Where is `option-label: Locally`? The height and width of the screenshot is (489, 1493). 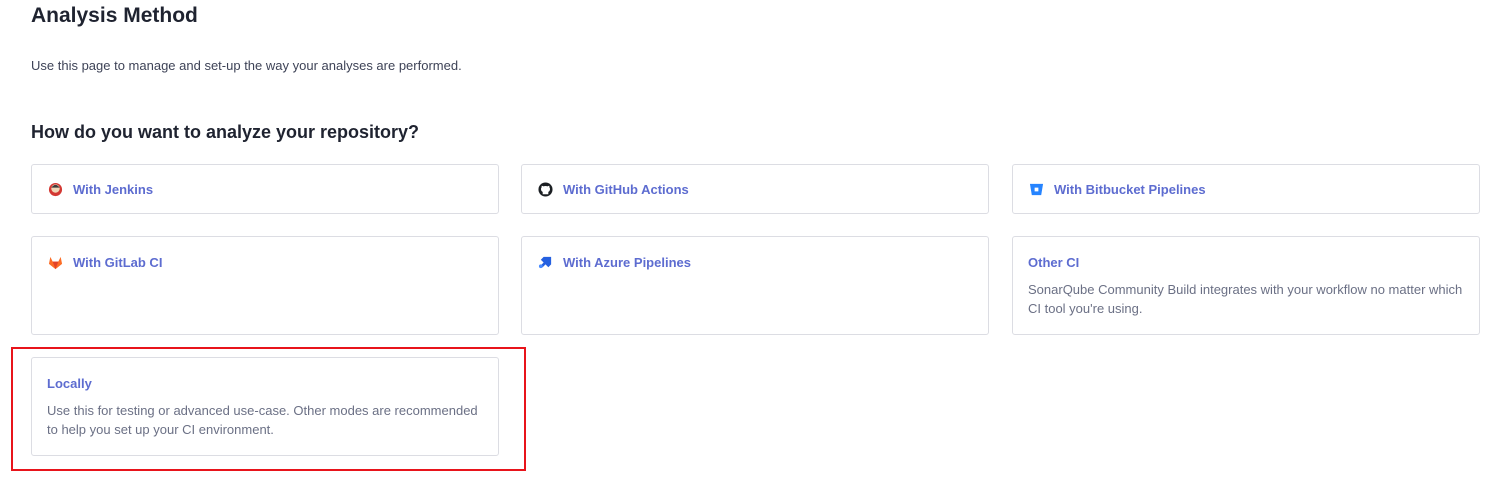 option-label: Locally is located at coordinates (69, 383).